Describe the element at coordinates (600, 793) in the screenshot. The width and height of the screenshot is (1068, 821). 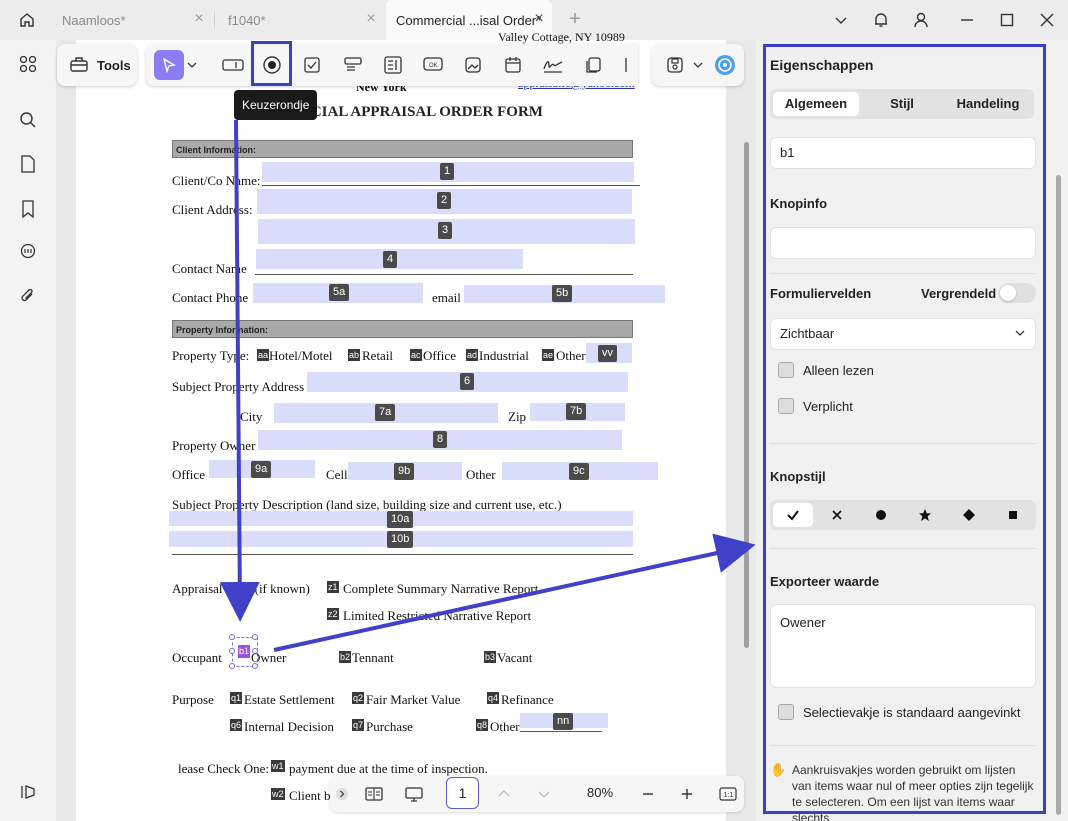
I see `zoom-level: 80%` at that location.